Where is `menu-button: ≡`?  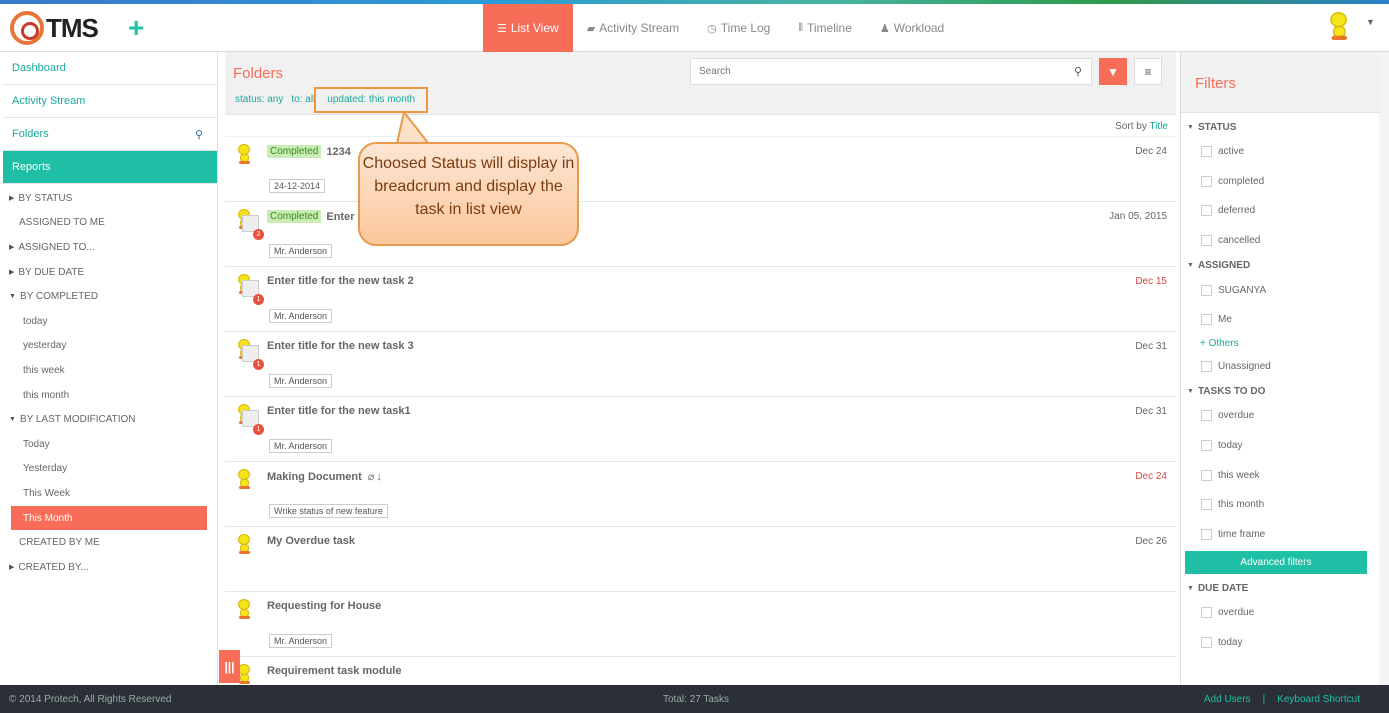 menu-button: ≡ is located at coordinates (1148, 71).